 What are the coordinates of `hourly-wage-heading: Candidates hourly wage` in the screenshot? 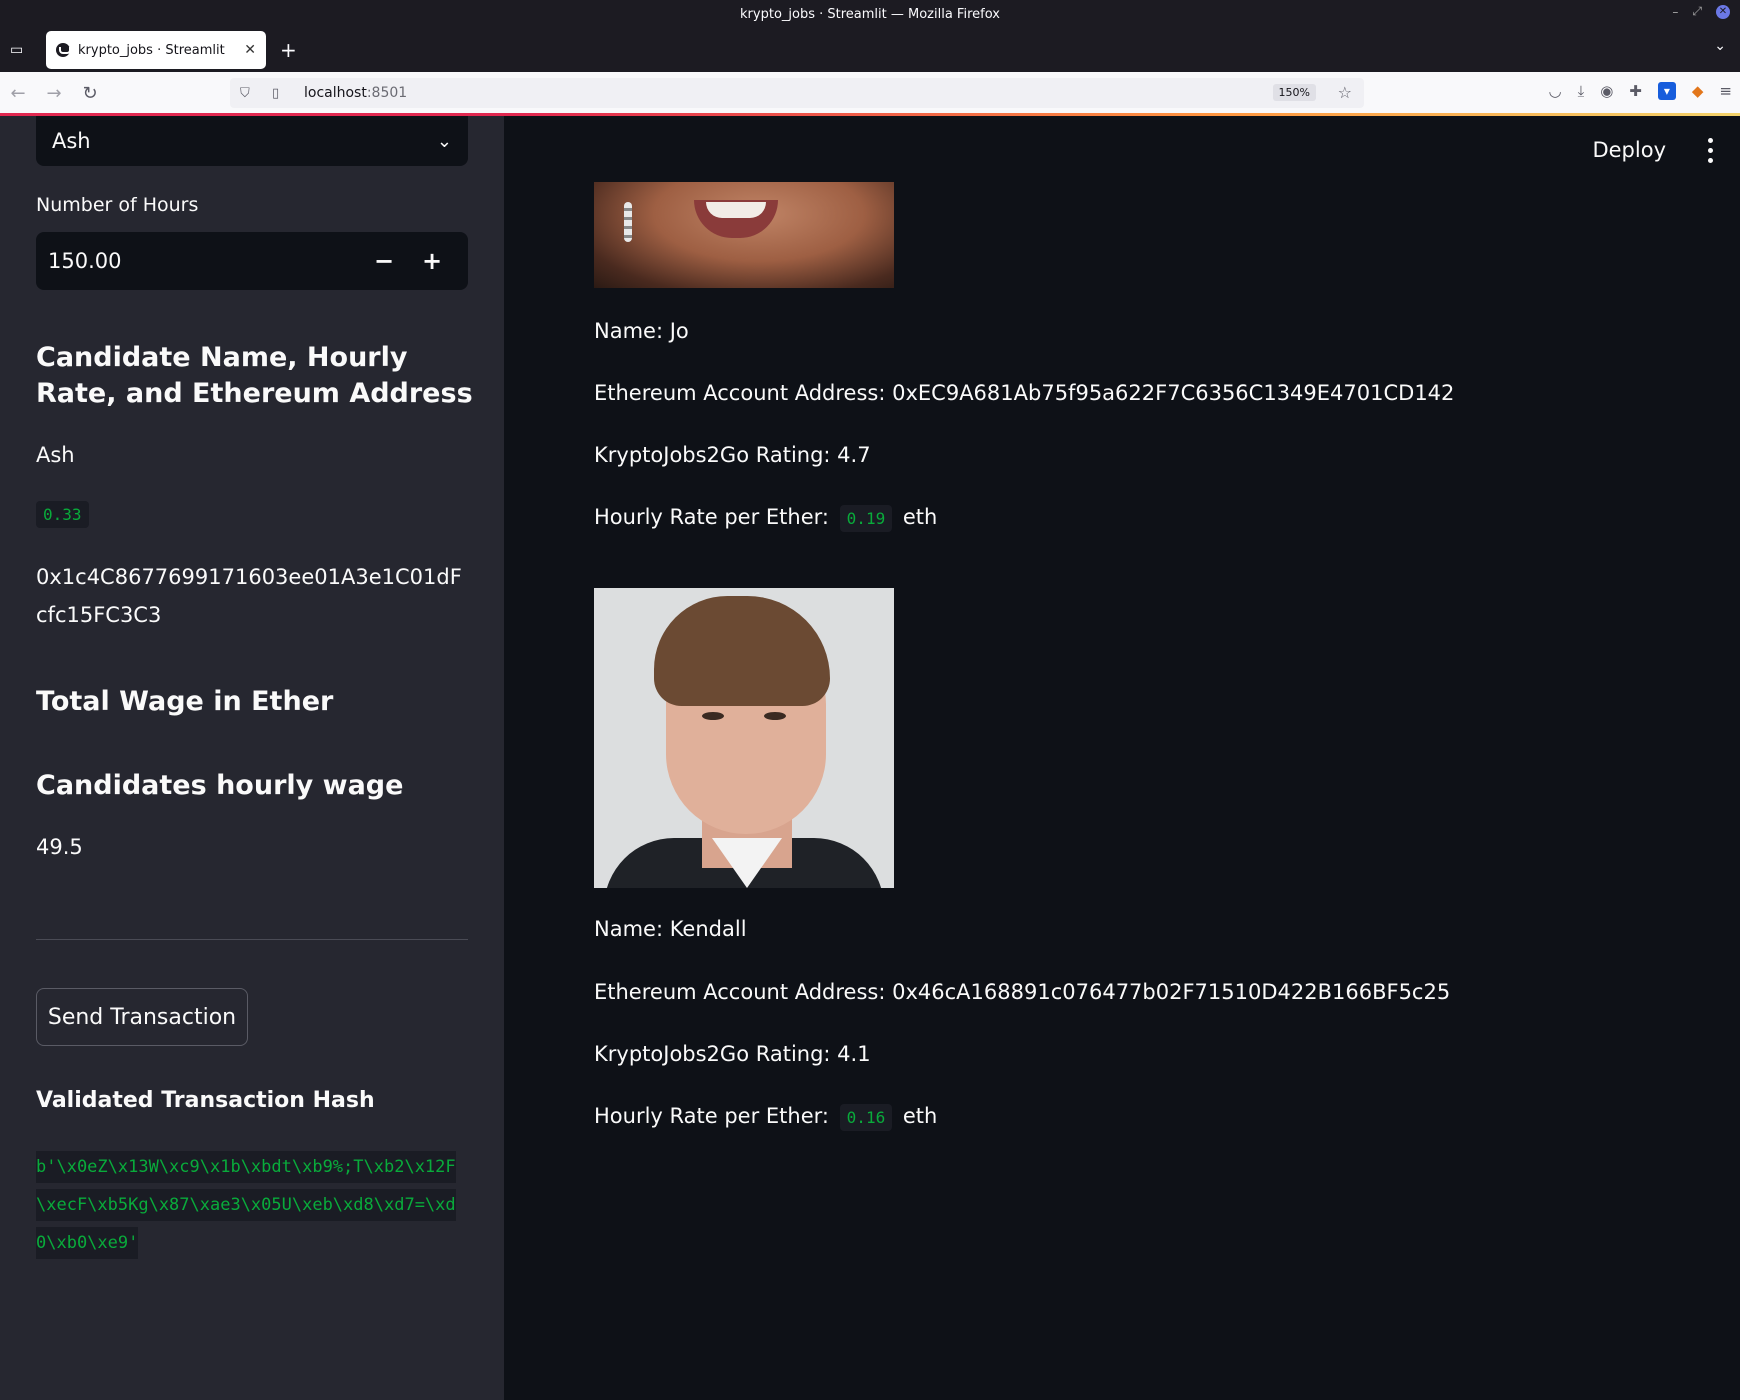 It's located at (220, 785).